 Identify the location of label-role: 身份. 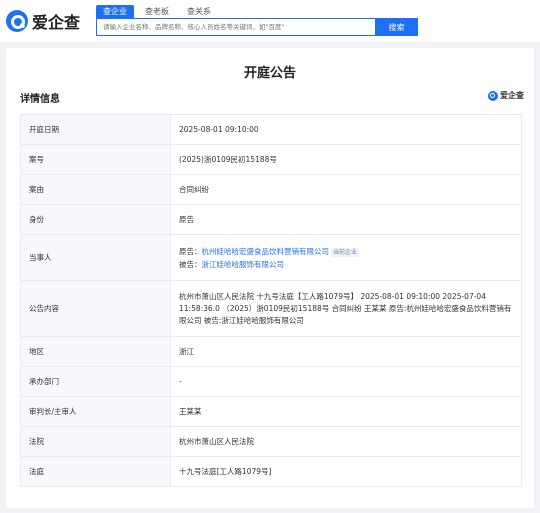
(95, 219).